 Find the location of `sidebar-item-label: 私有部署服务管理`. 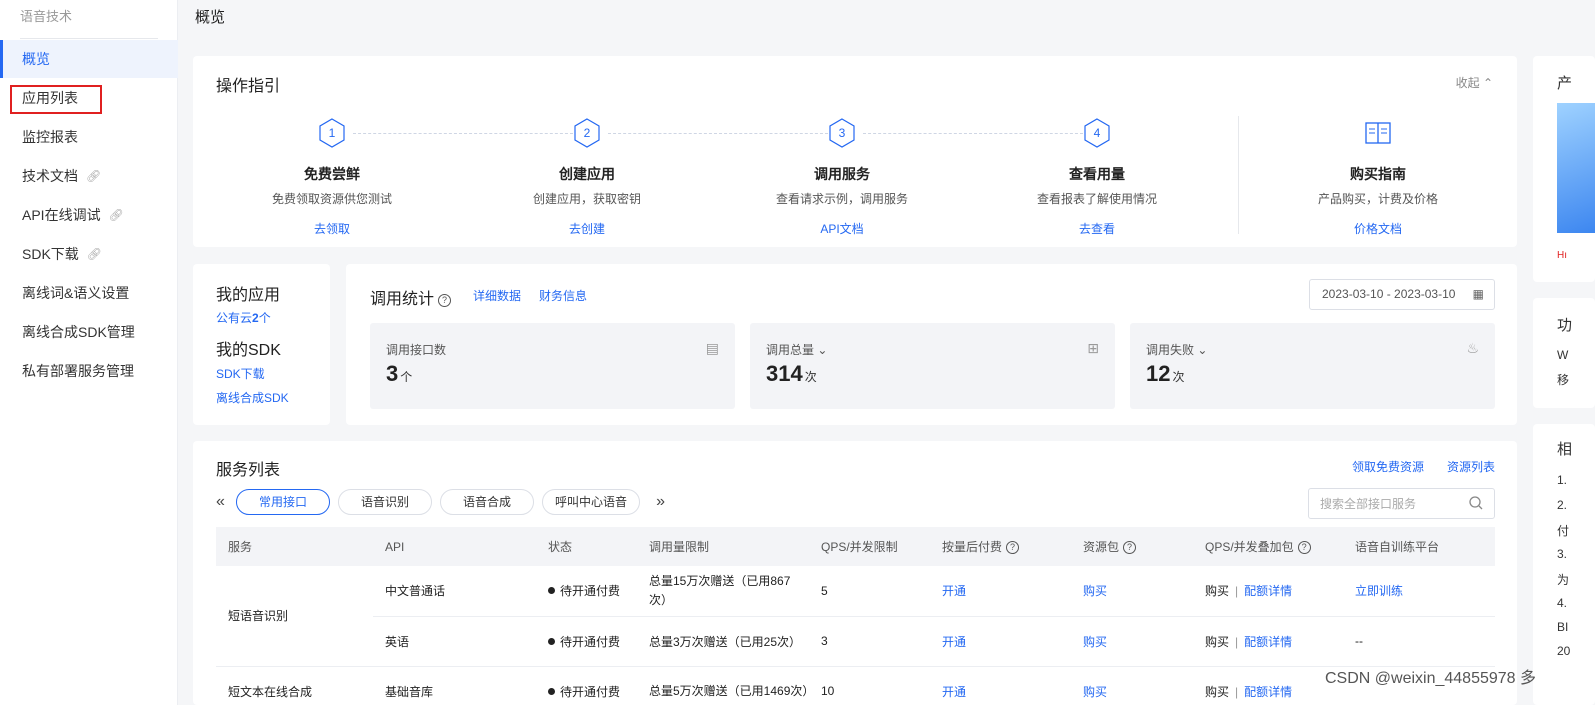

sidebar-item-label: 私有部署服务管理 is located at coordinates (78, 371).